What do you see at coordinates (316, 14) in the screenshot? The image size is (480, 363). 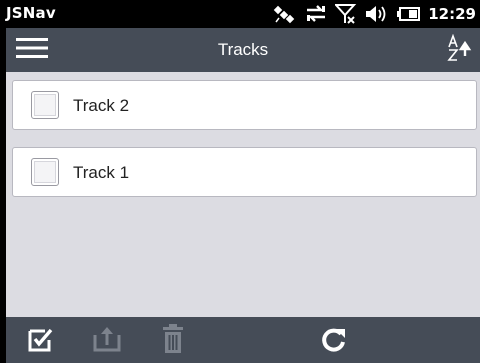 I see `data-transfer-icon` at bounding box center [316, 14].